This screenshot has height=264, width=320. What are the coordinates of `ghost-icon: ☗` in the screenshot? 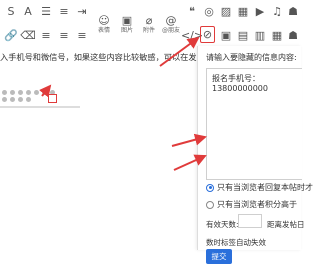 It's located at (293, 11).